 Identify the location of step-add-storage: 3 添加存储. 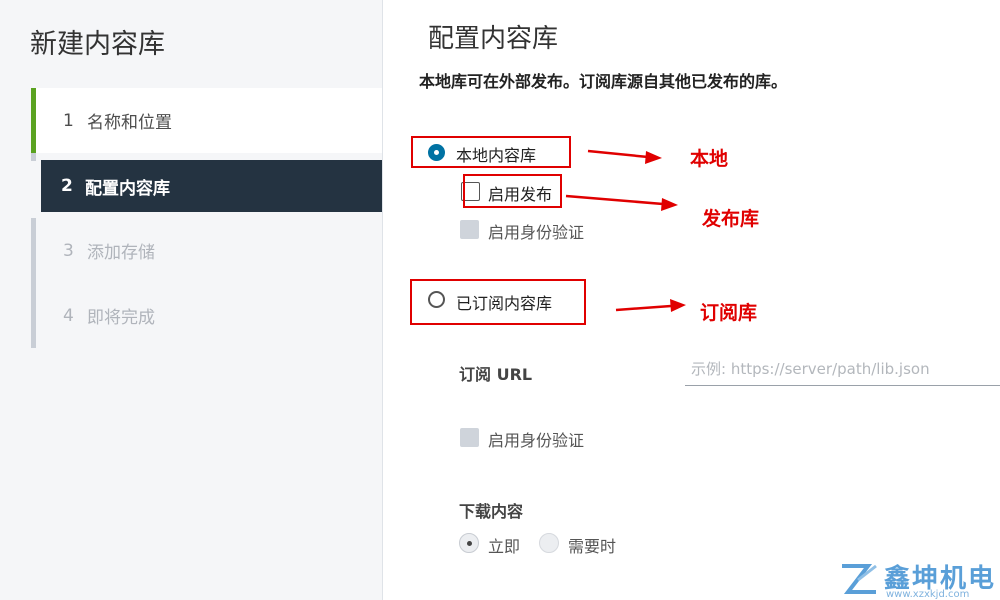
(206, 250).